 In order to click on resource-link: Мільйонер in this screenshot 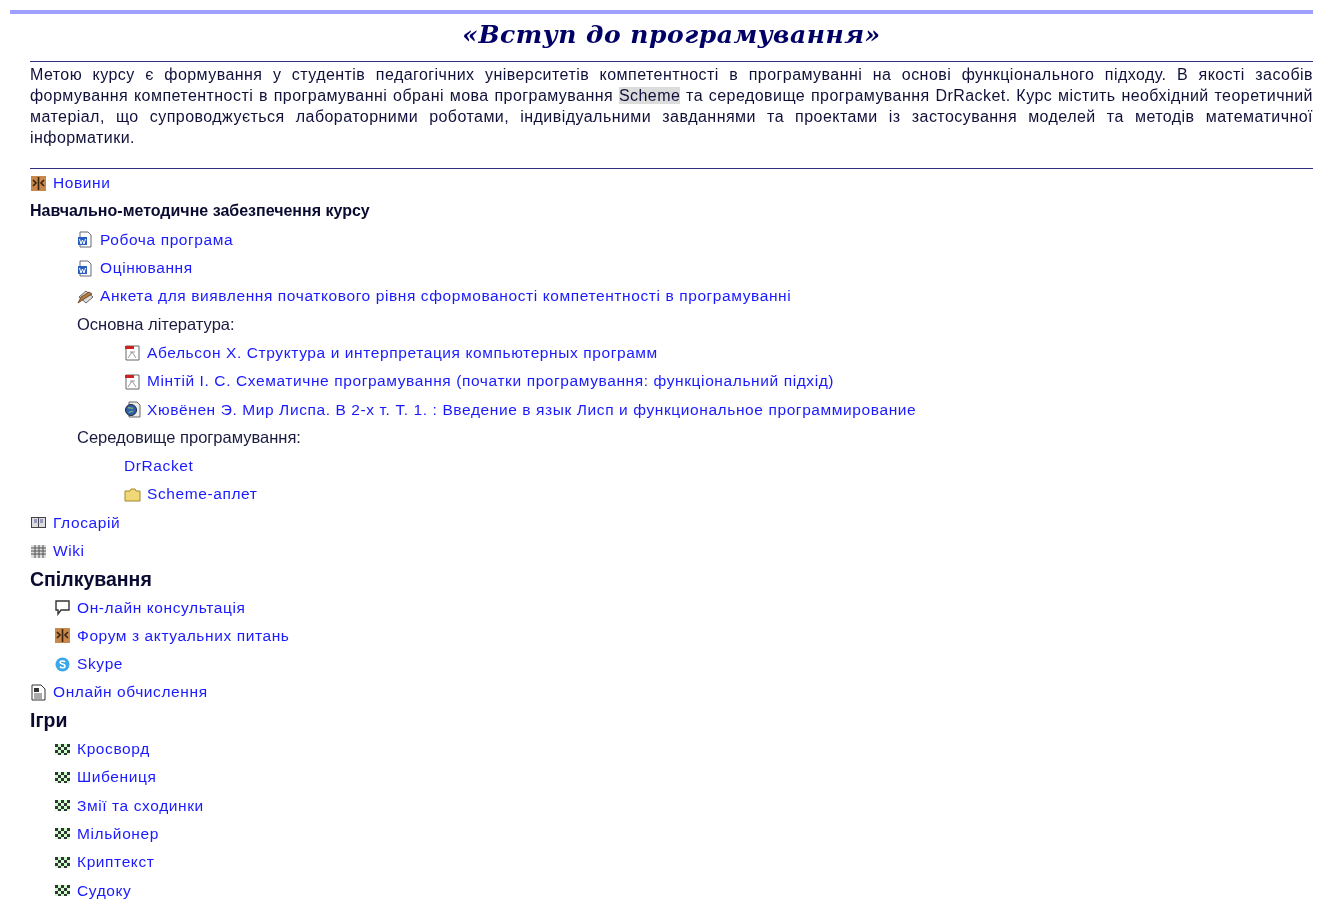, I will do `click(118, 833)`.